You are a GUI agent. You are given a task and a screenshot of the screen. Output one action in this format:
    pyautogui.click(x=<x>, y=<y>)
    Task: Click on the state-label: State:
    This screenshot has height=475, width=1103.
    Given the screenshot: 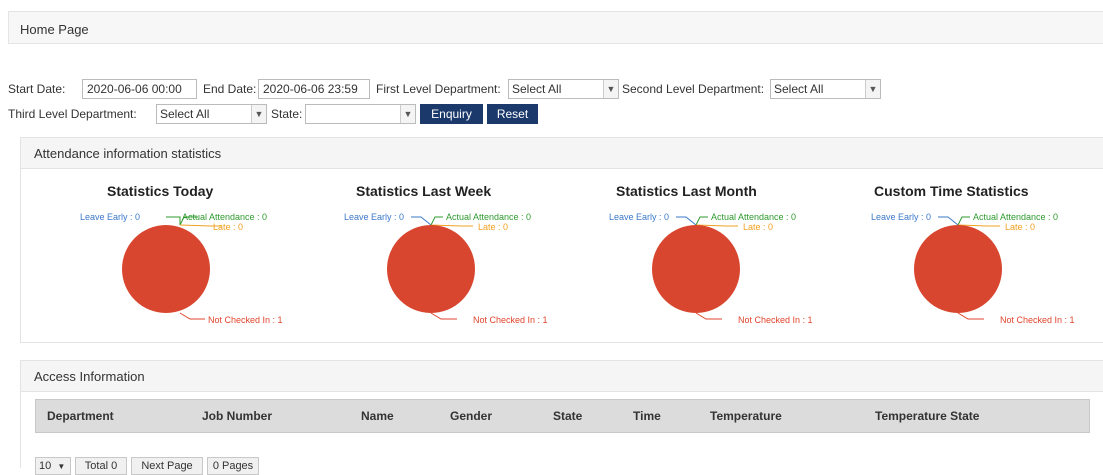 What is the action you would take?
    pyautogui.click(x=287, y=114)
    